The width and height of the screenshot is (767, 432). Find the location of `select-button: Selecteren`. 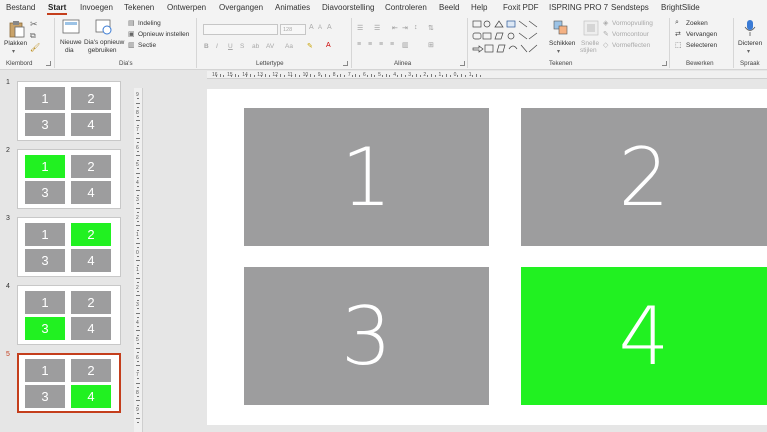

select-button: Selecteren is located at coordinates (701, 45).